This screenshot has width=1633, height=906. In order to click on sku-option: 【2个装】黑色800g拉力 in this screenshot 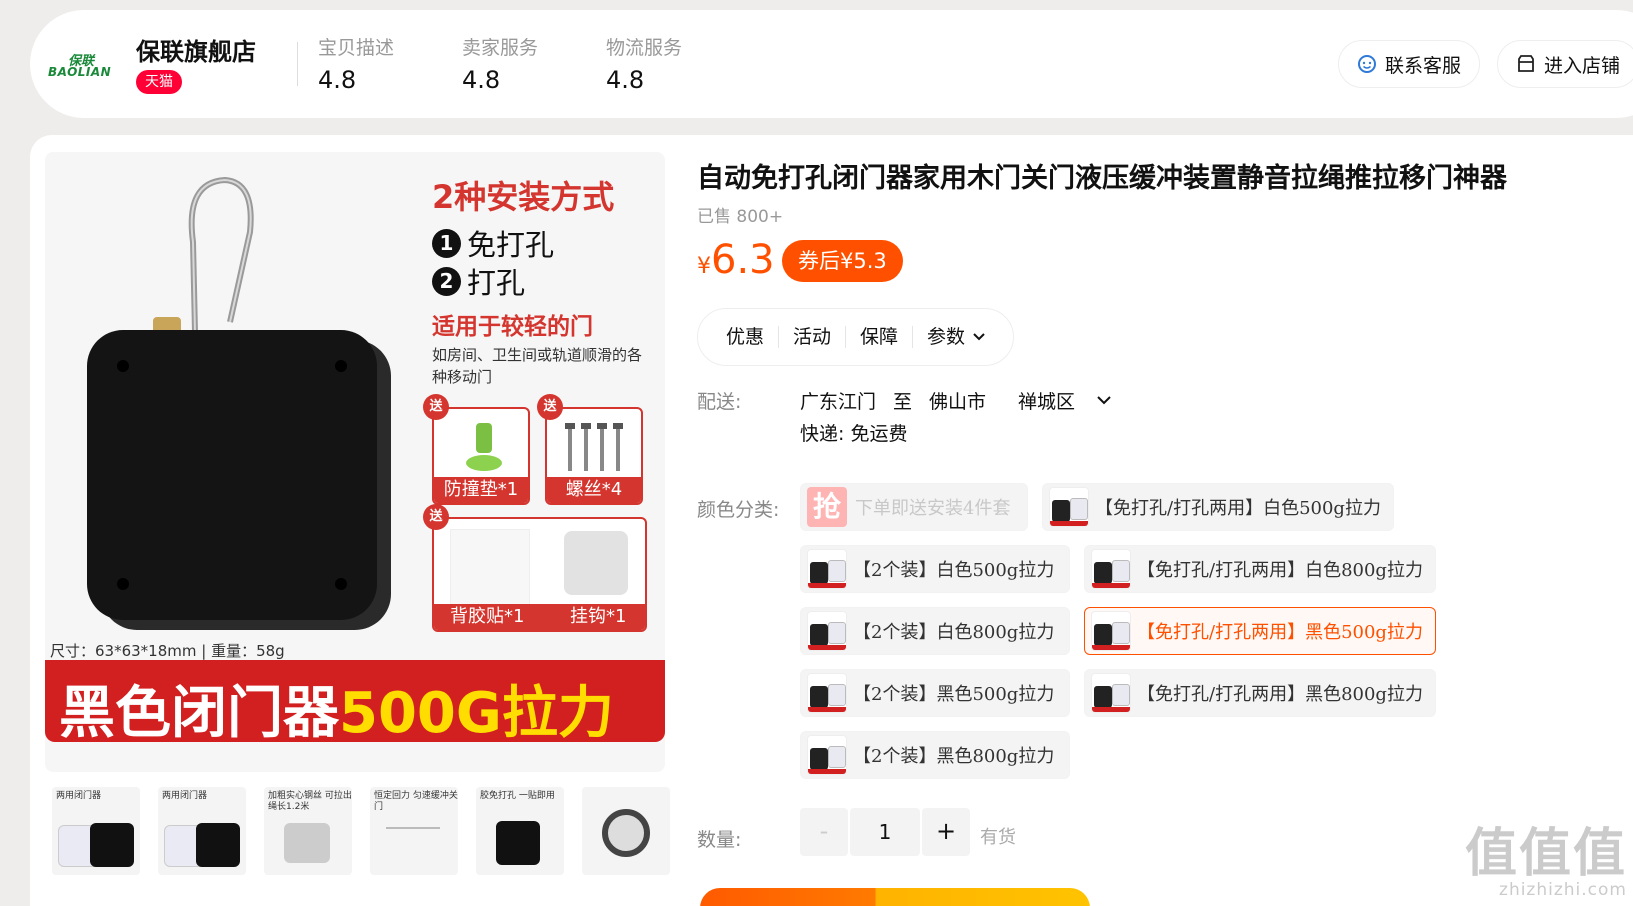, I will do `click(935, 755)`.